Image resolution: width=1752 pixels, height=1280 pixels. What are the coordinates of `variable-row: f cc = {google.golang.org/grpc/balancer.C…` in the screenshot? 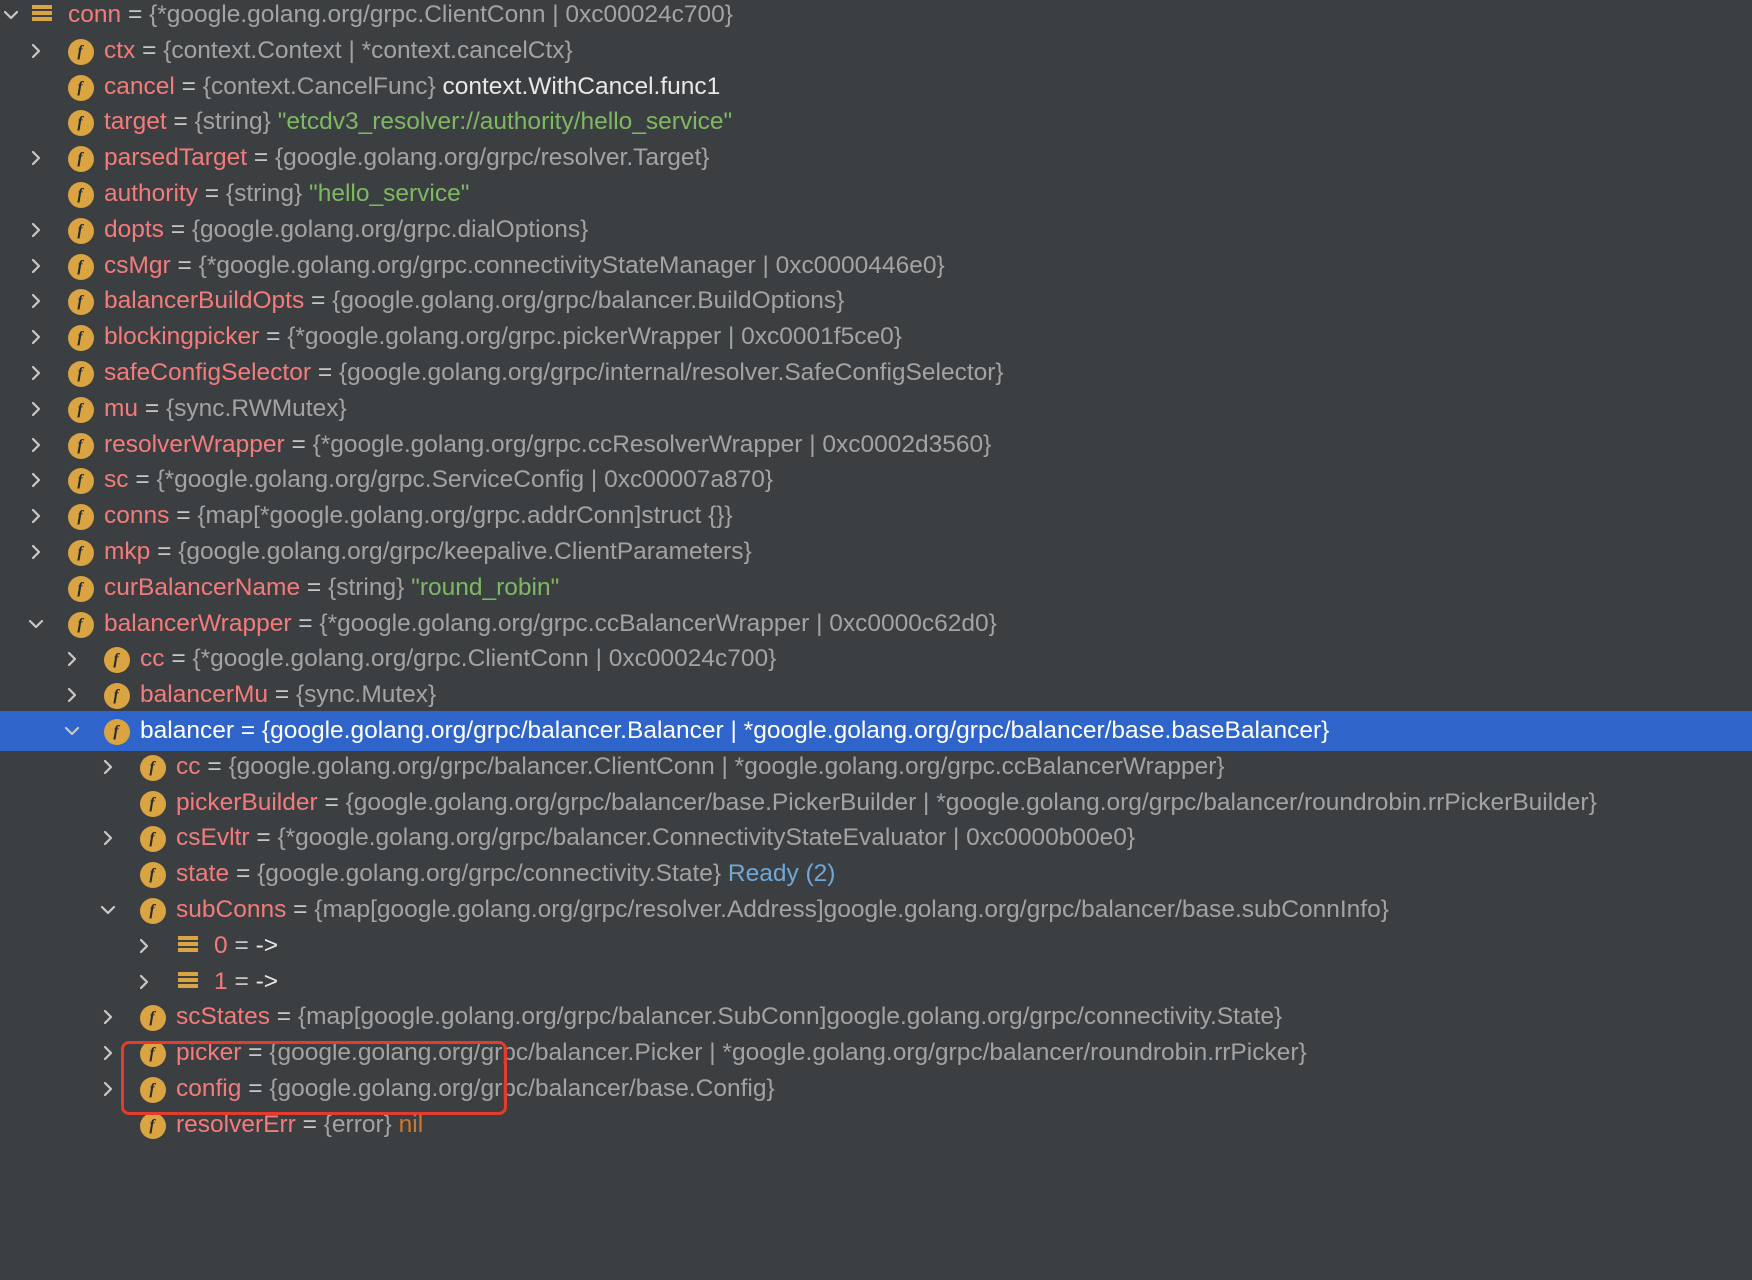 It's located at (876, 767).